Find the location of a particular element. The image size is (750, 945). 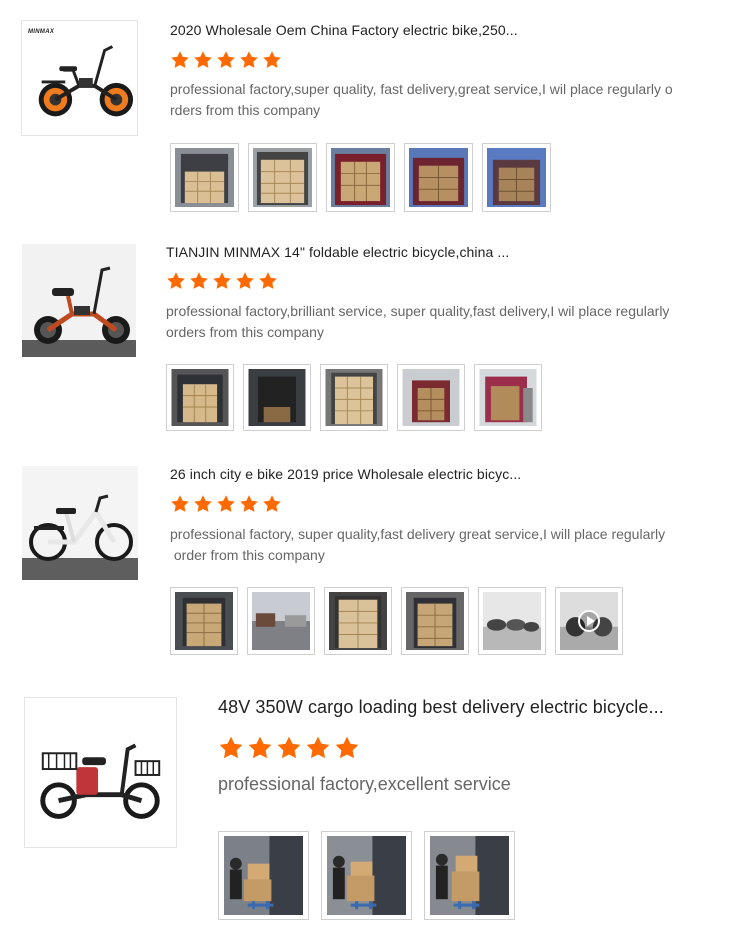

comment-line: professional factory,excellent service is located at coordinates (364, 784).